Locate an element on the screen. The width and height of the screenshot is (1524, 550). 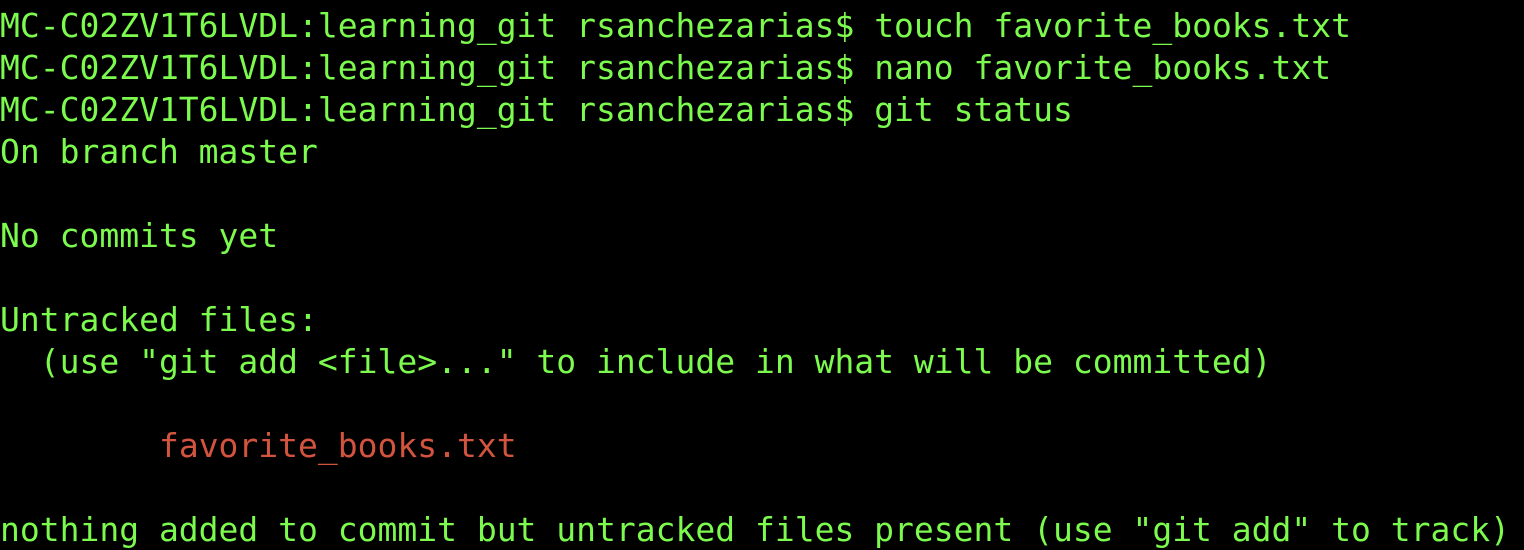
command-nano: nano favorite_books.txt is located at coordinates (1103, 67).